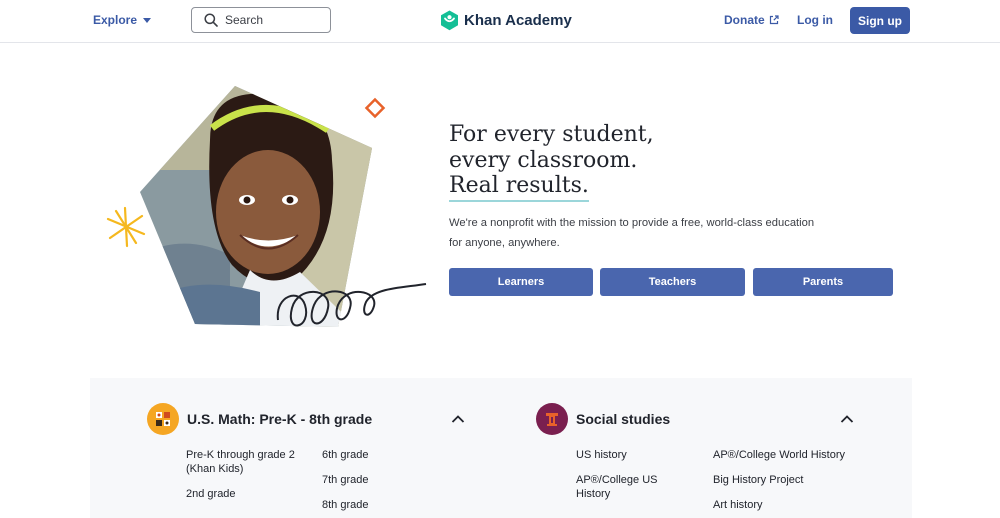 This screenshot has height=518, width=1000. I want to click on math-course-title: U.S. Math: Pre-K - 8th grade, so click(279, 419).